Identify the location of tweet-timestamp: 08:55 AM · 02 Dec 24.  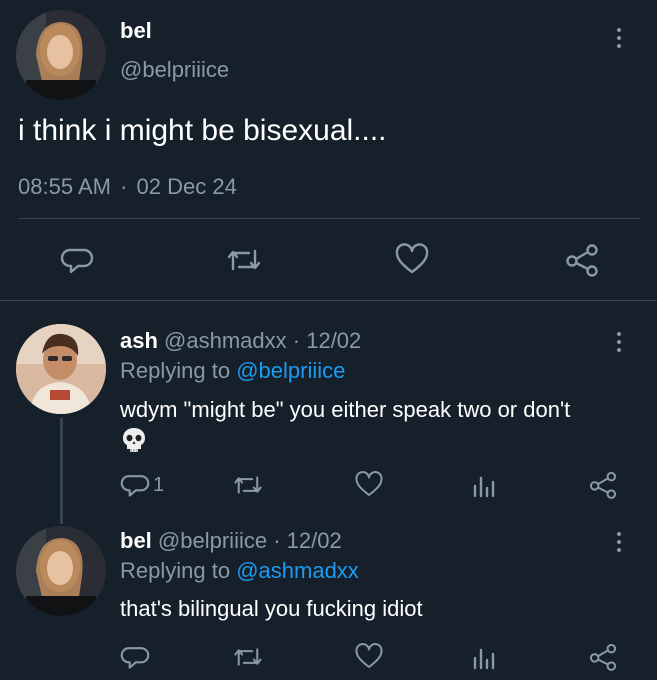
(127, 187).